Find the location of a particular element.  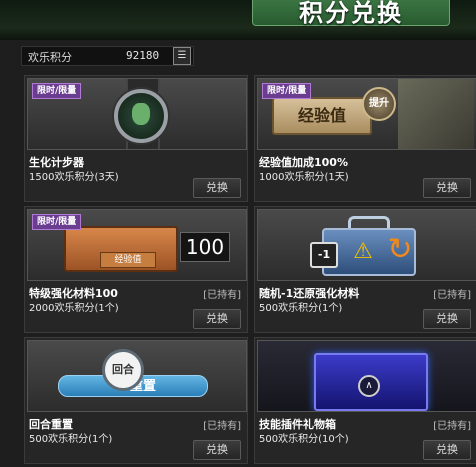

item-card-skill-gift-box: ∧ 技能插件礼物箱 [已持有] 500欢乐积分(10个) 兑换 is located at coordinates (365, 400).